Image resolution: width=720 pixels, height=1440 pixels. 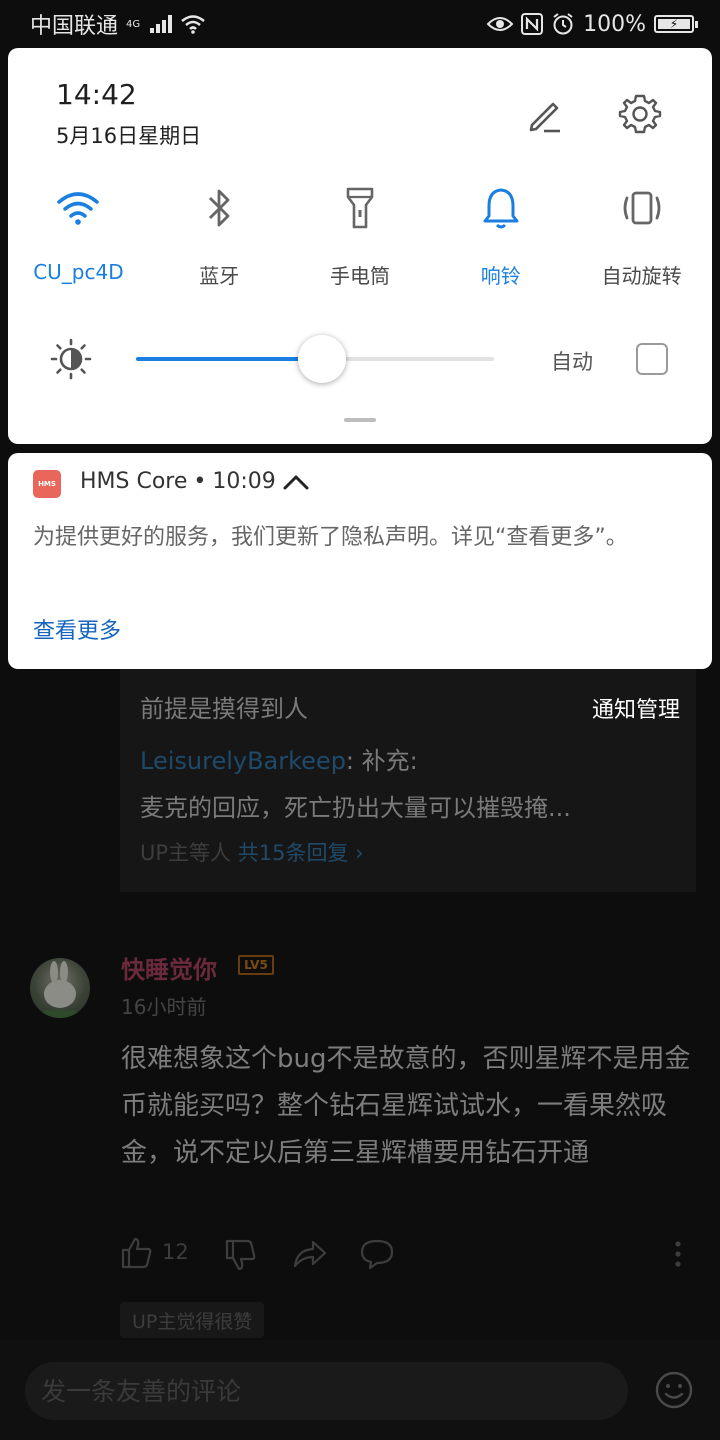 What do you see at coordinates (359, 276) in the screenshot?
I see `tile-flashlight-label: 手电筒` at bounding box center [359, 276].